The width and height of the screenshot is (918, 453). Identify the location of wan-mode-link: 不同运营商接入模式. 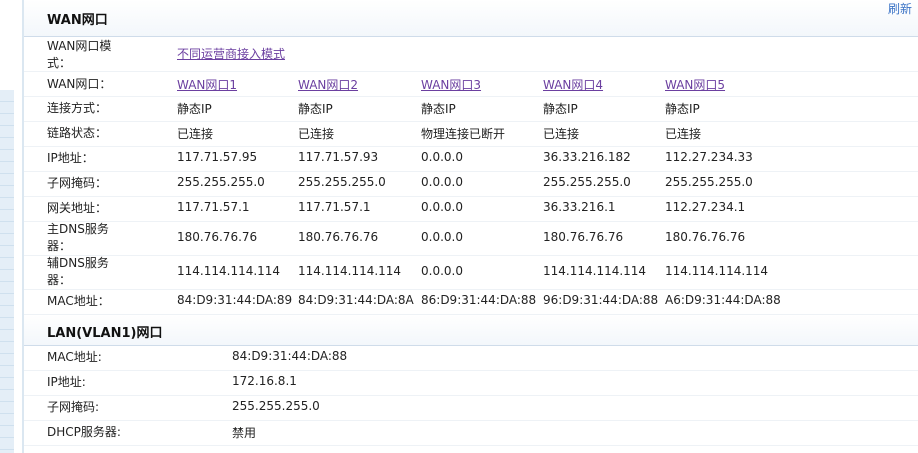
(231, 53).